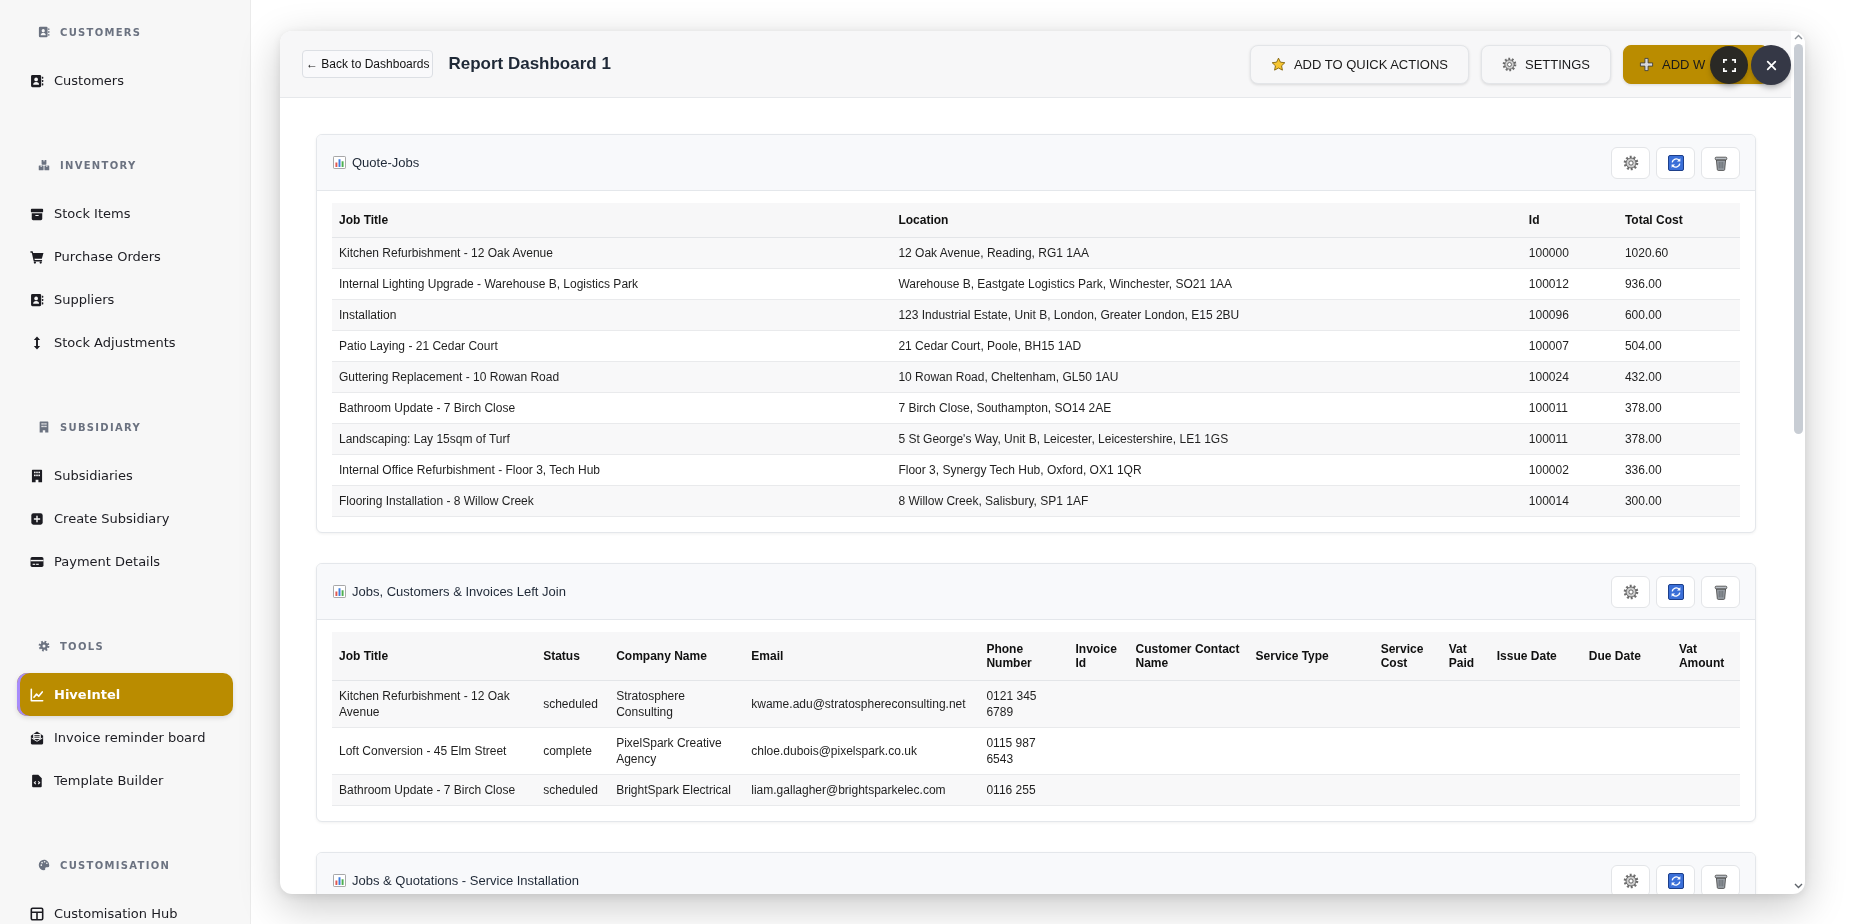 The width and height of the screenshot is (1866, 924). Describe the element at coordinates (1359, 64) in the screenshot. I see `quick-actions-button: ADD TO QUICK ACTIONS` at that location.